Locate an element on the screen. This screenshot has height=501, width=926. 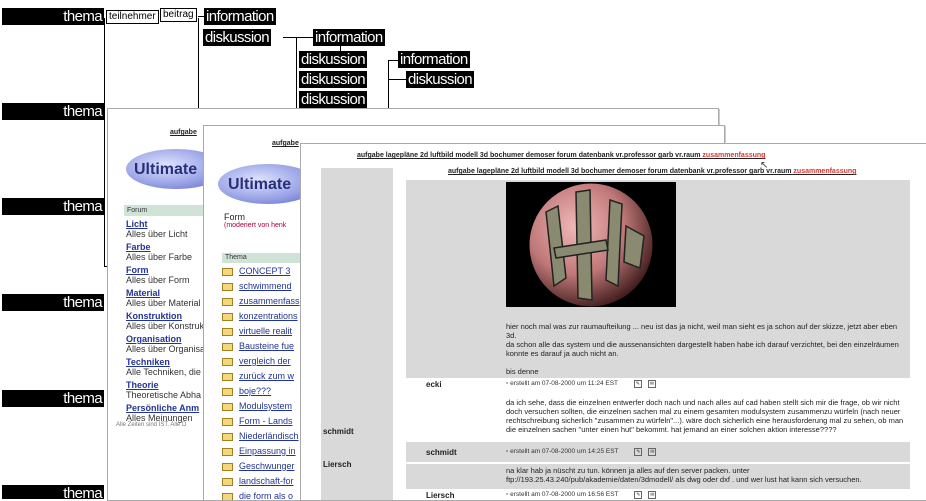
topic-link: die form als o is located at coordinates (266, 495).